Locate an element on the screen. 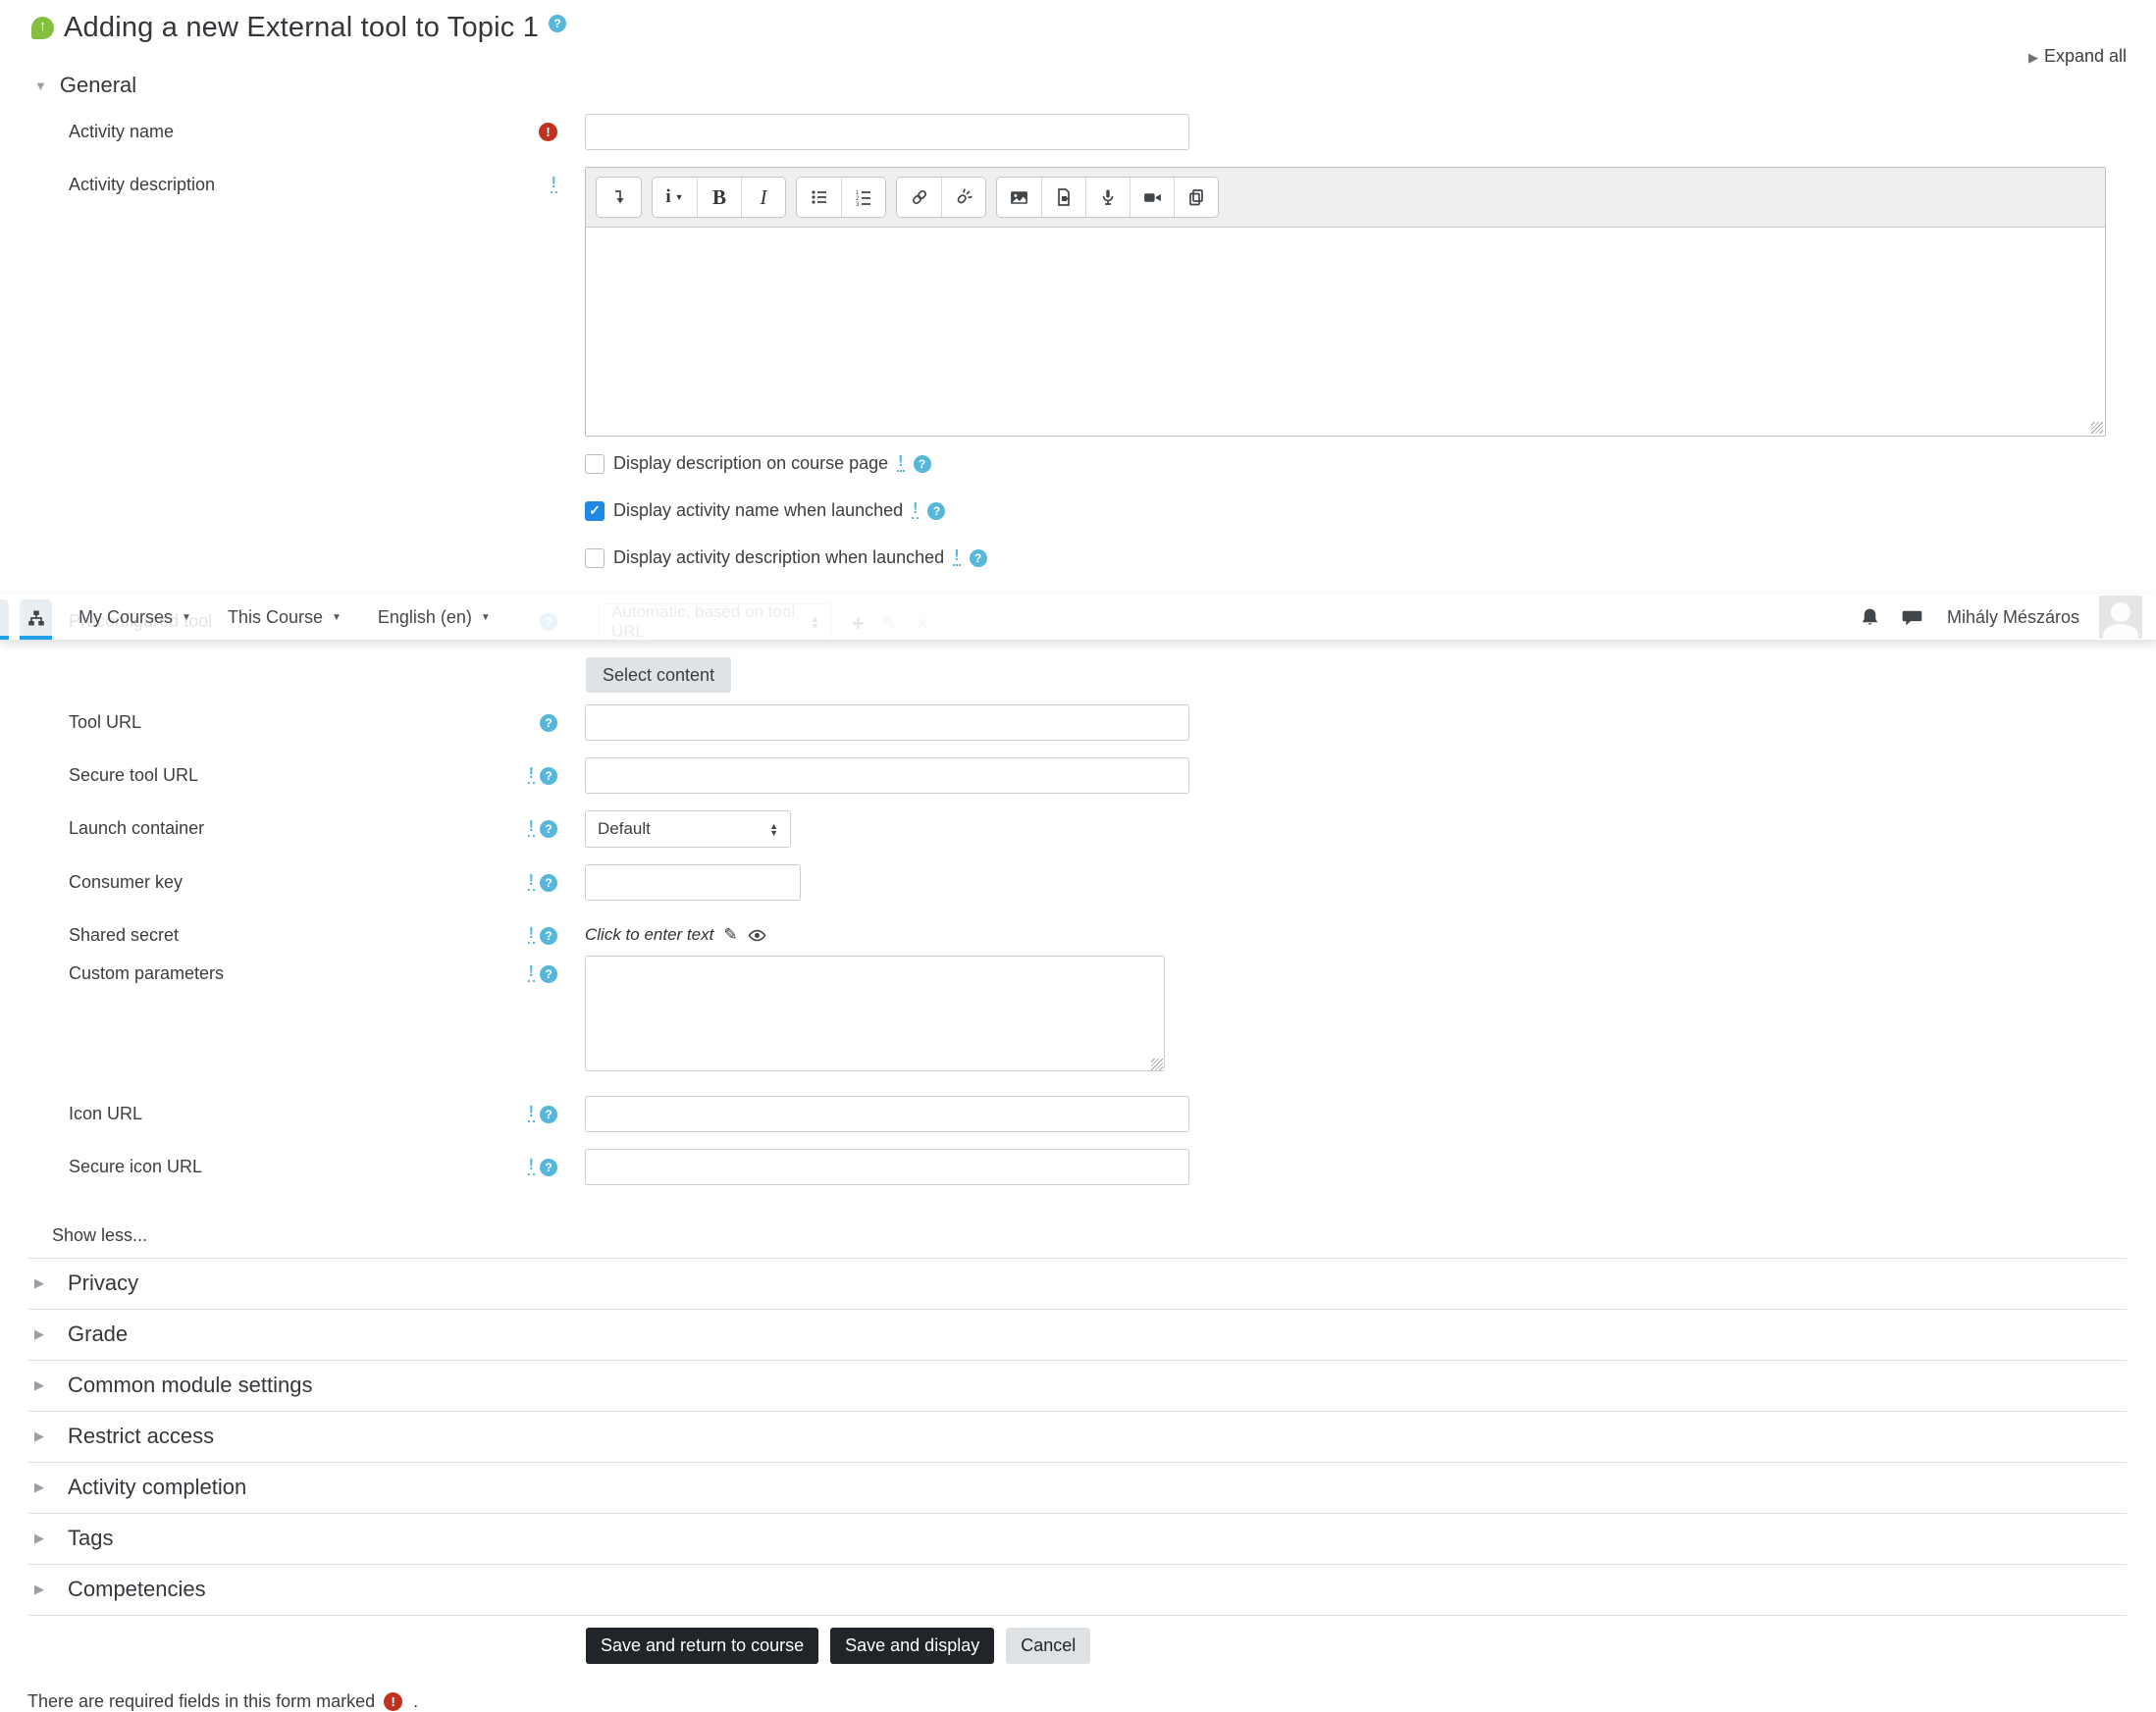 This screenshot has height=1712, width=2156. field-row-activity-name: Activity name ! is located at coordinates (1077, 132).